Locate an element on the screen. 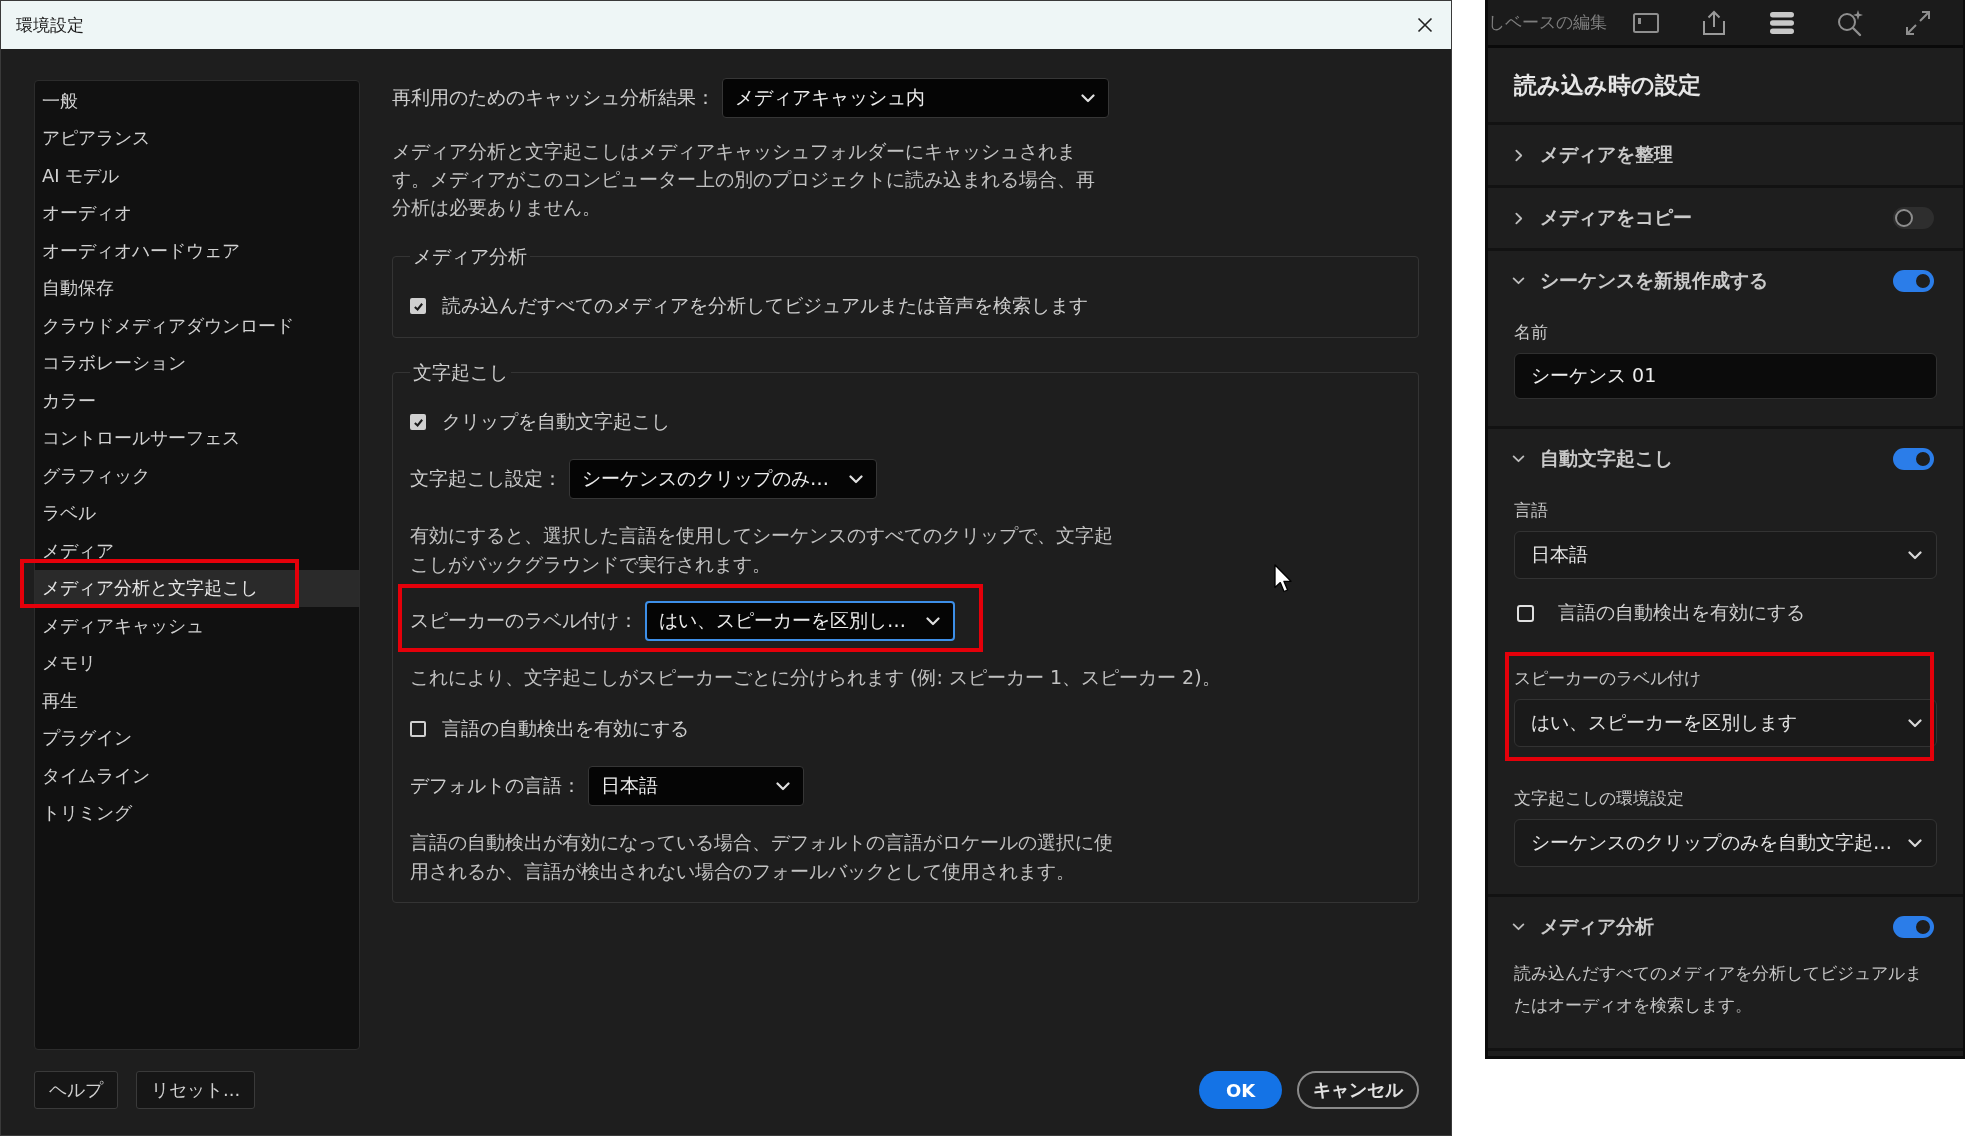 This screenshot has height=1142, width=1965. dropdown: はい、スピーカーを区別します is located at coordinates (1725, 723).